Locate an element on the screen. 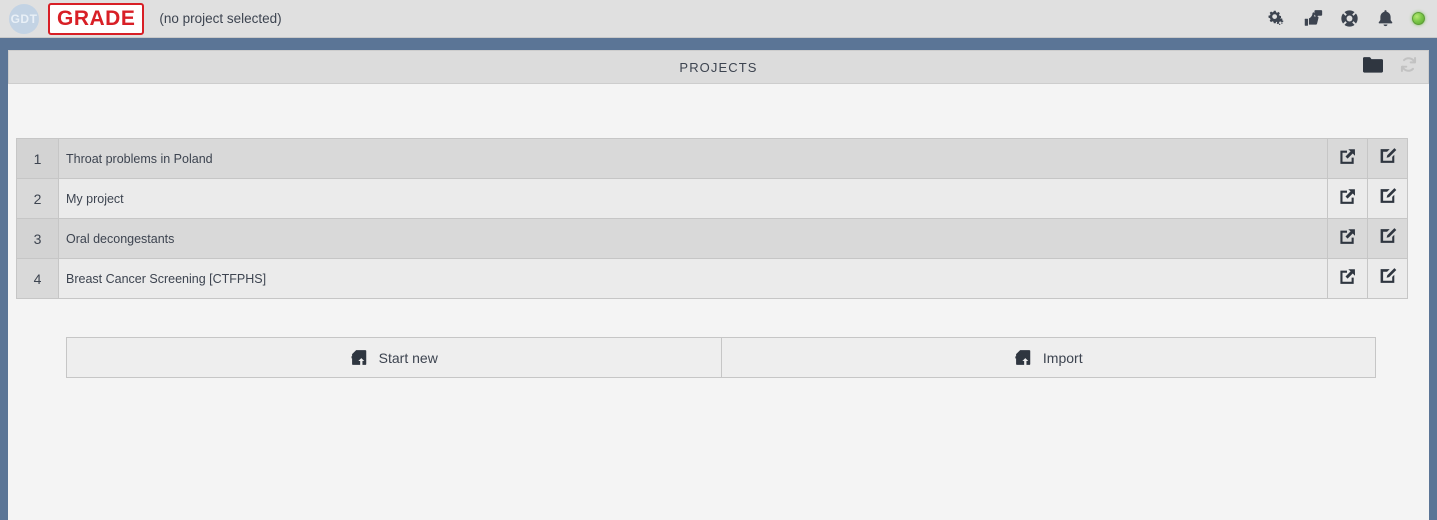  panel-header-actions is located at coordinates (1390, 67).